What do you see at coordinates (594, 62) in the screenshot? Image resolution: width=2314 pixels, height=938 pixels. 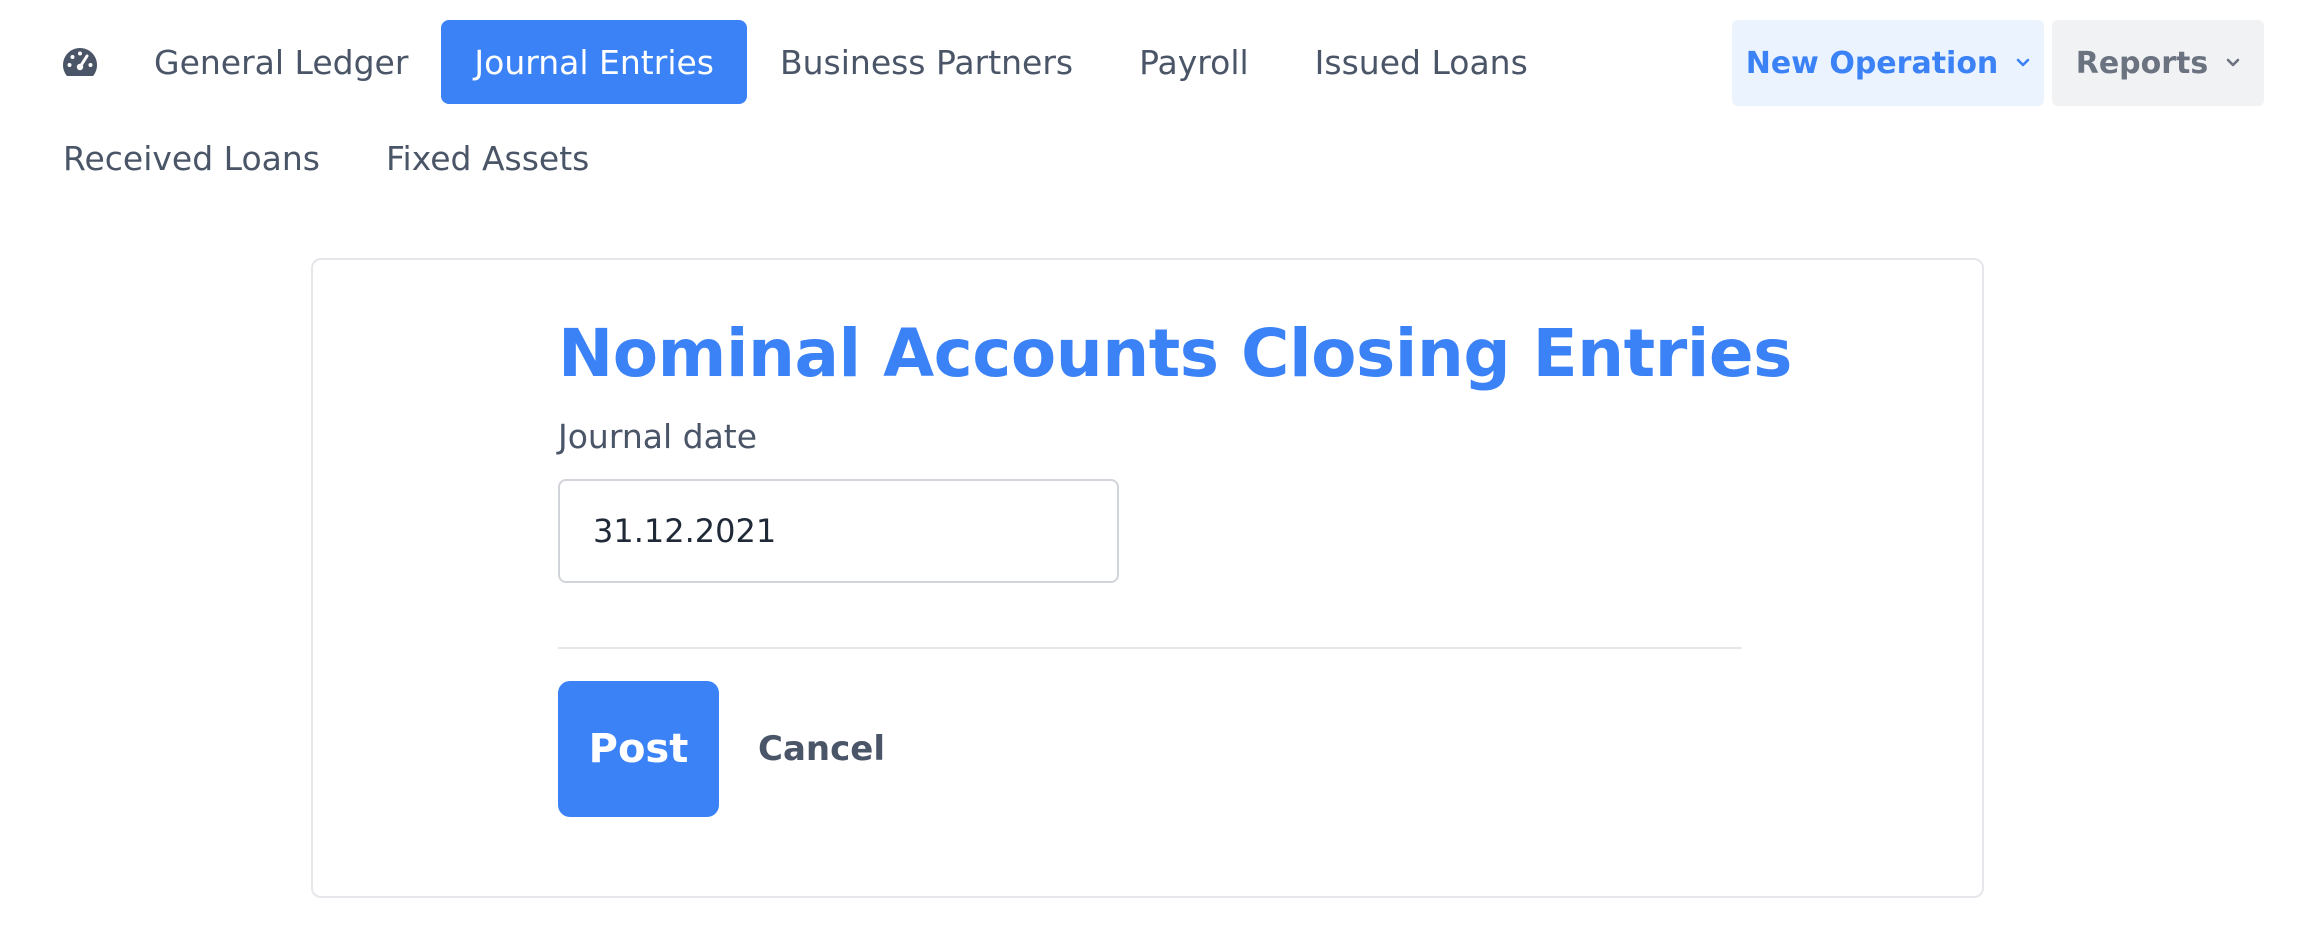 I see `nav-link-journal-entries: Journal Entries` at bounding box center [594, 62].